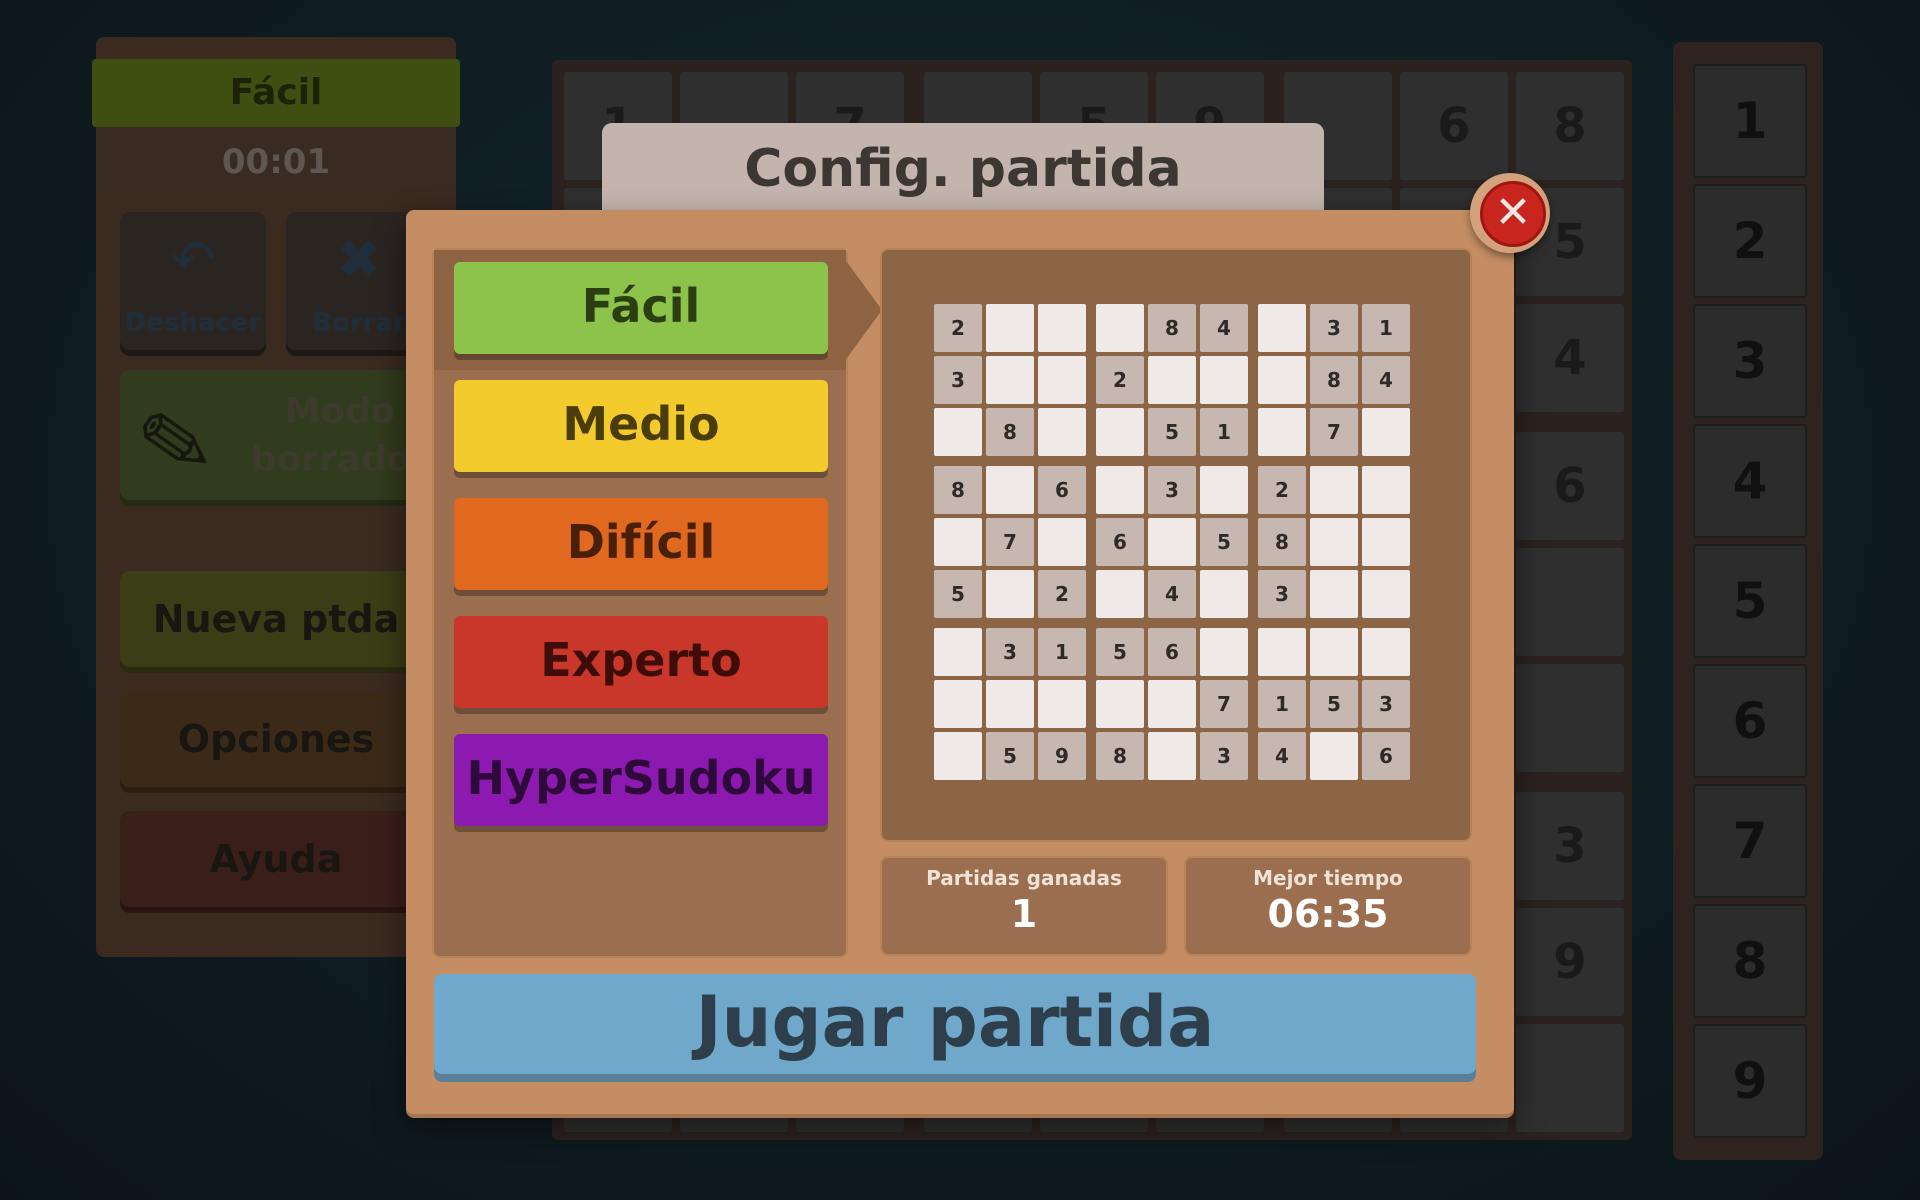 This screenshot has height=1200, width=1920. Describe the element at coordinates (276, 859) in the screenshot. I see `help-button: Ayuda` at that location.